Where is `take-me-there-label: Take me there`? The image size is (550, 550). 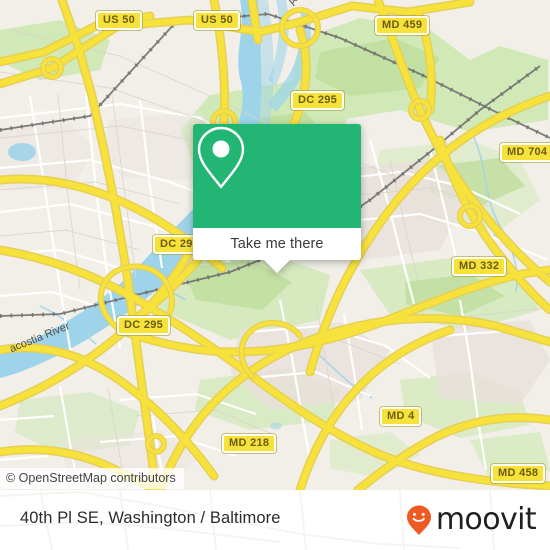 take-me-there-label: Take me there is located at coordinates (277, 244).